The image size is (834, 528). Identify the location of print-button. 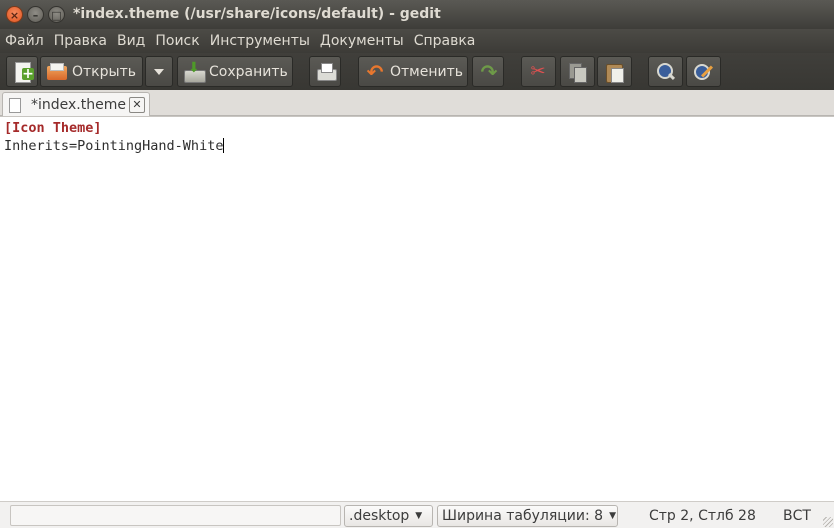
(325, 71).